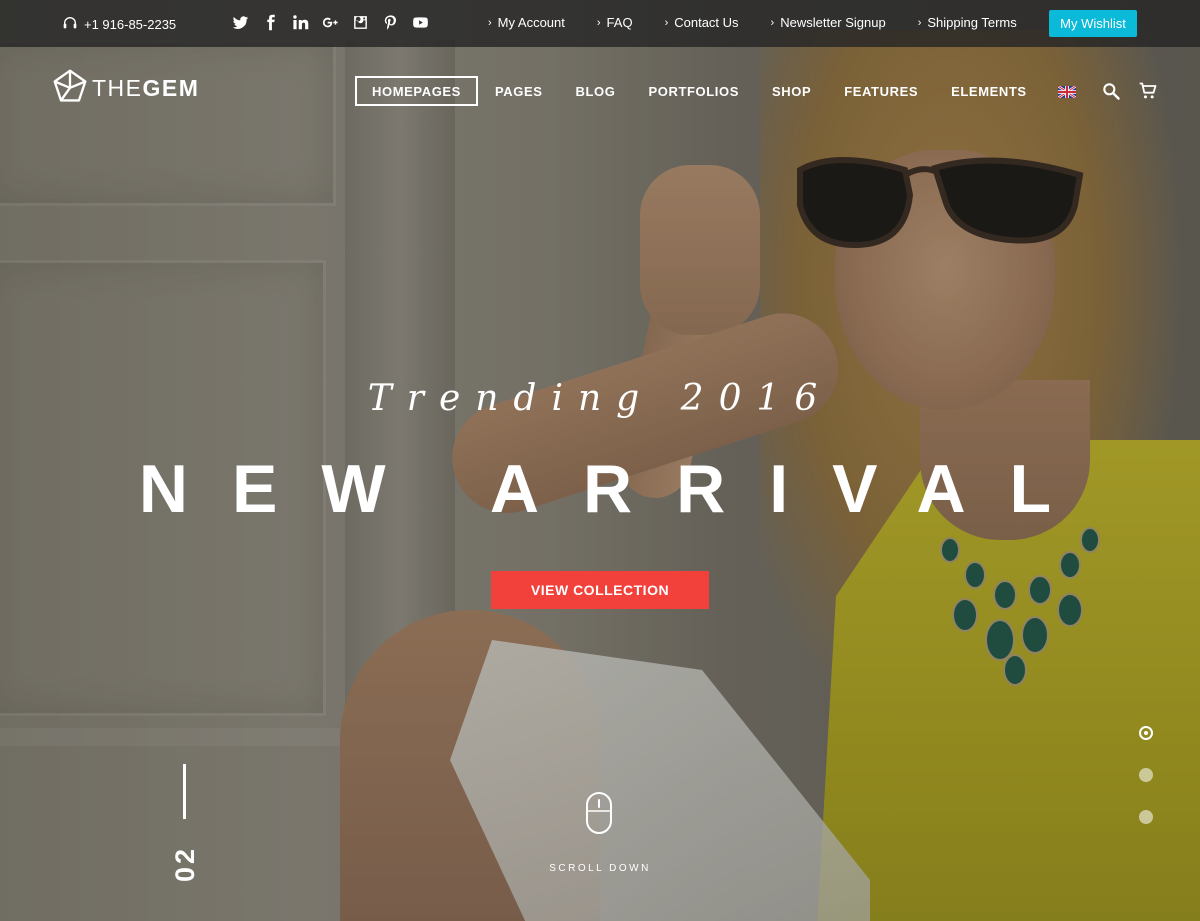 The width and height of the screenshot is (1200, 921). I want to click on facebook-icon, so click(270, 22).